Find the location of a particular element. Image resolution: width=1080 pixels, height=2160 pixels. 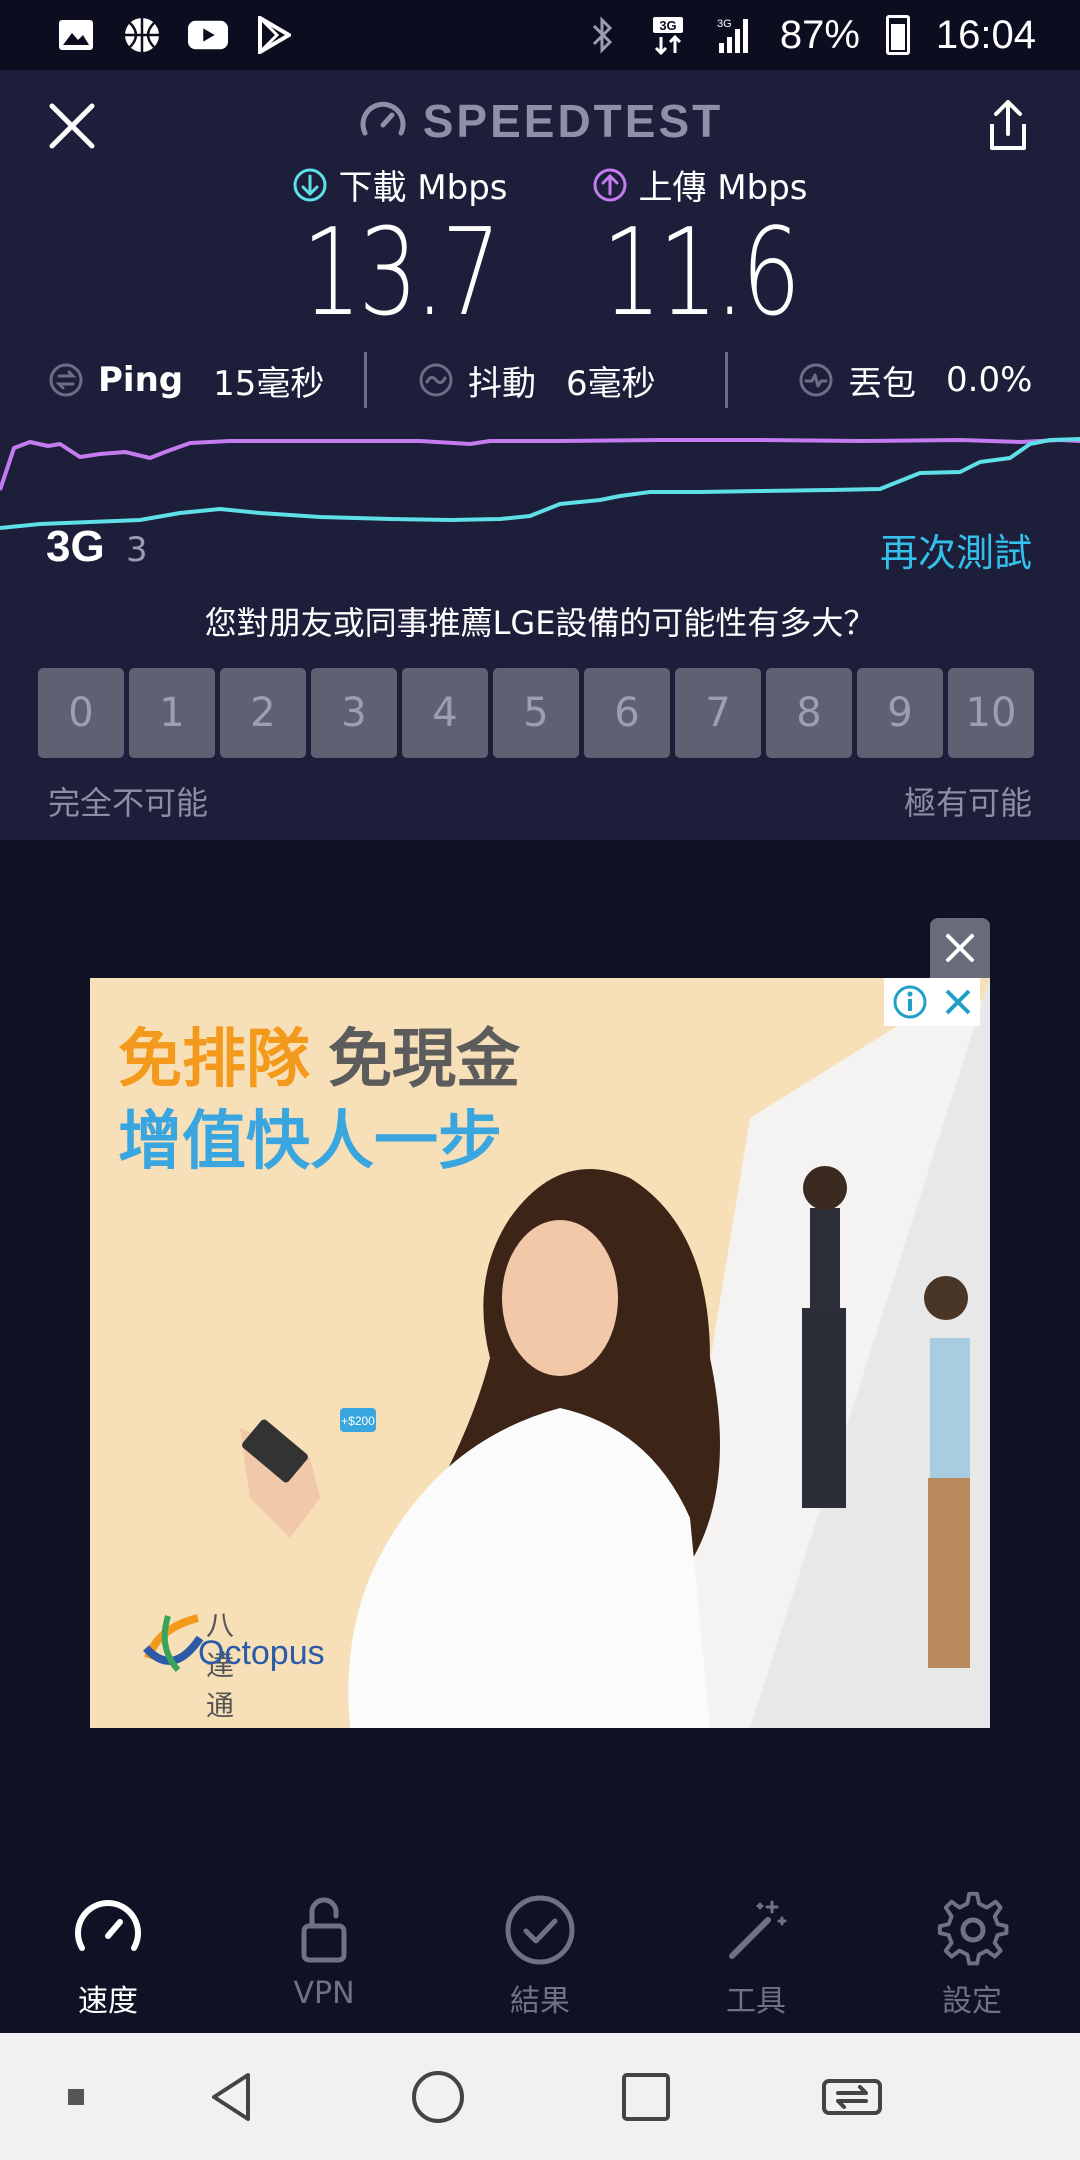

rating-option: 6 is located at coordinates (627, 713).